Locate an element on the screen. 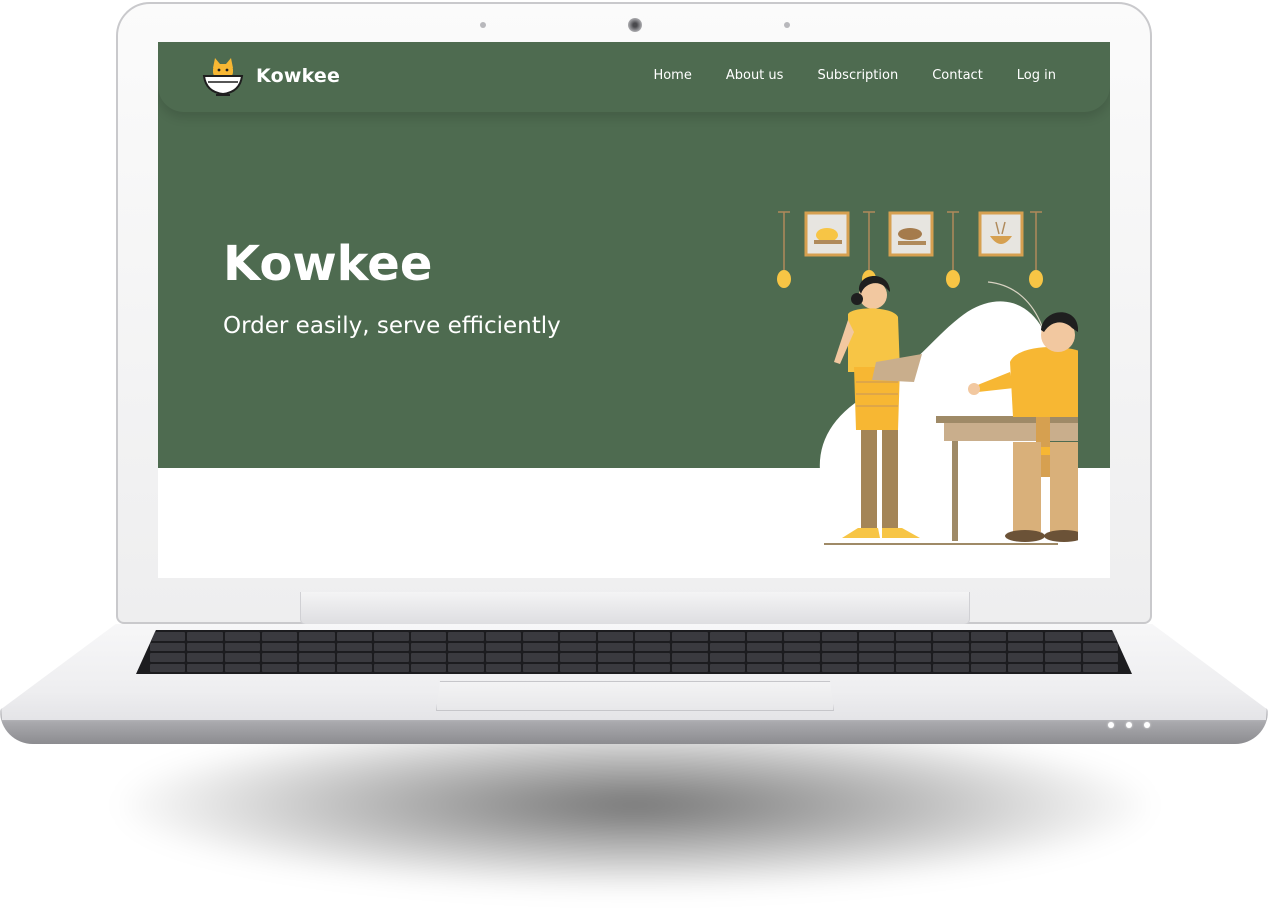 Image resolution: width=1268 pixels, height=914 pixels. brand-name: Kowkee is located at coordinates (298, 76).